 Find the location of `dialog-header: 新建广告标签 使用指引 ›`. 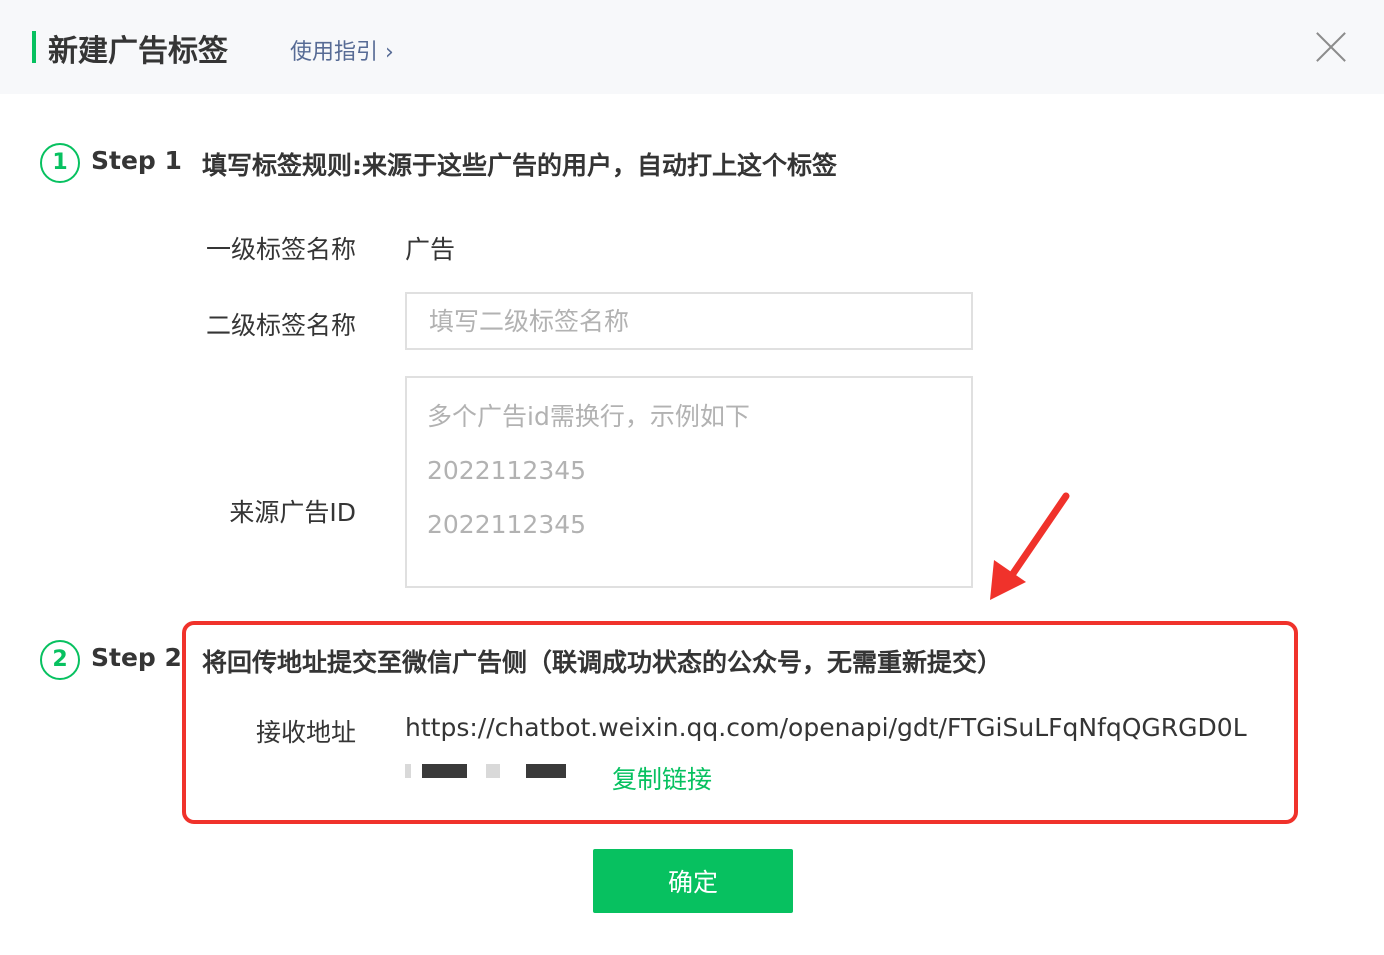

dialog-header: 新建广告标签 使用指引 › is located at coordinates (692, 47).